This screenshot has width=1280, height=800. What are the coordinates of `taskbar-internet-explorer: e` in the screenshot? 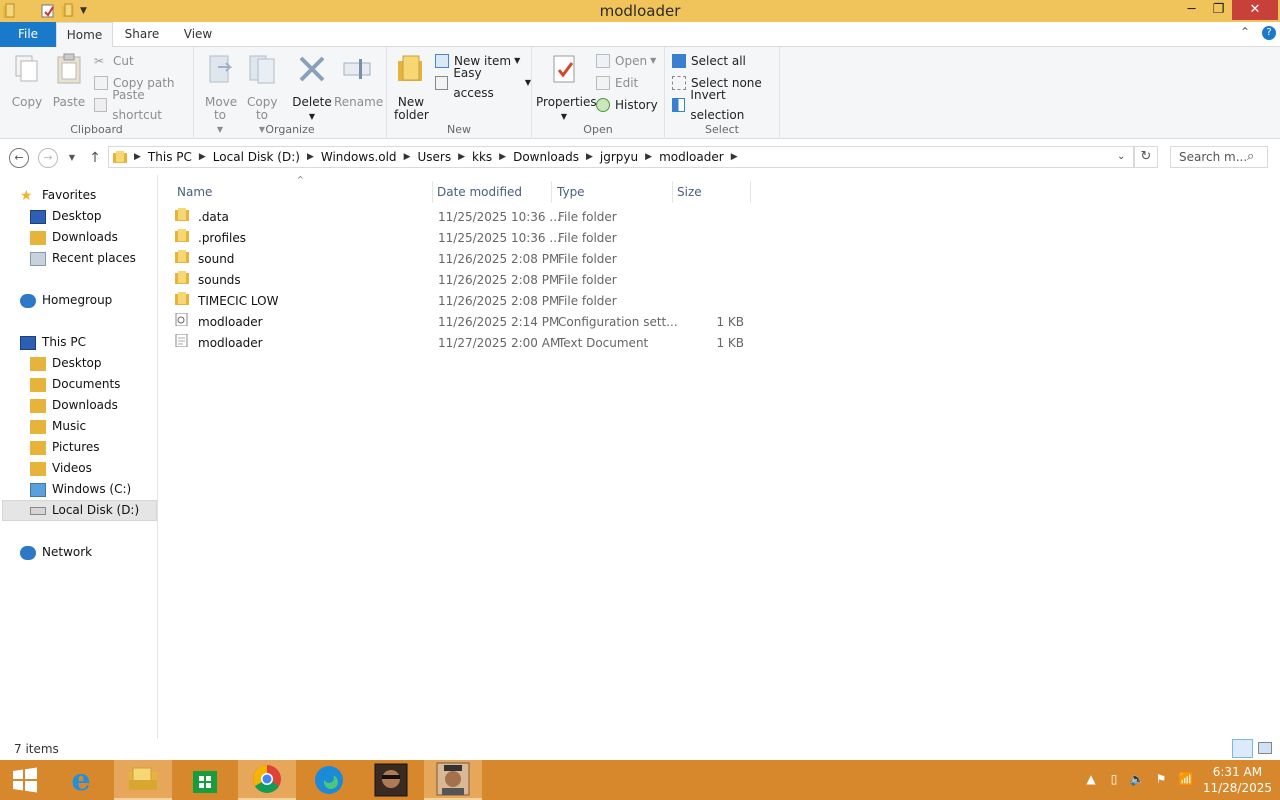 It's located at (81, 780).